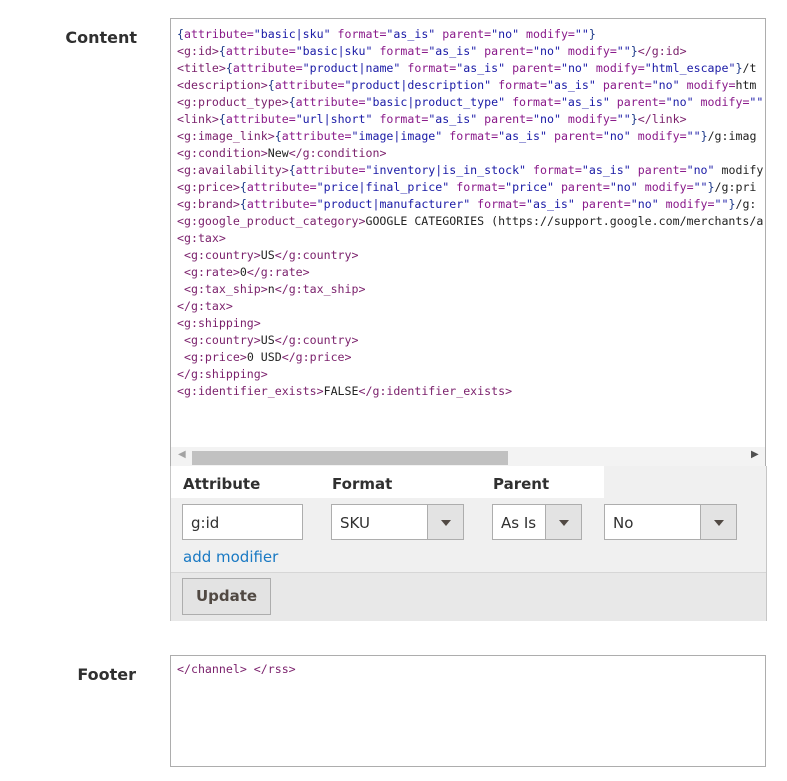  Describe the element at coordinates (201, 238) in the screenshot. I see `code-line: <g:tax>` at that location.